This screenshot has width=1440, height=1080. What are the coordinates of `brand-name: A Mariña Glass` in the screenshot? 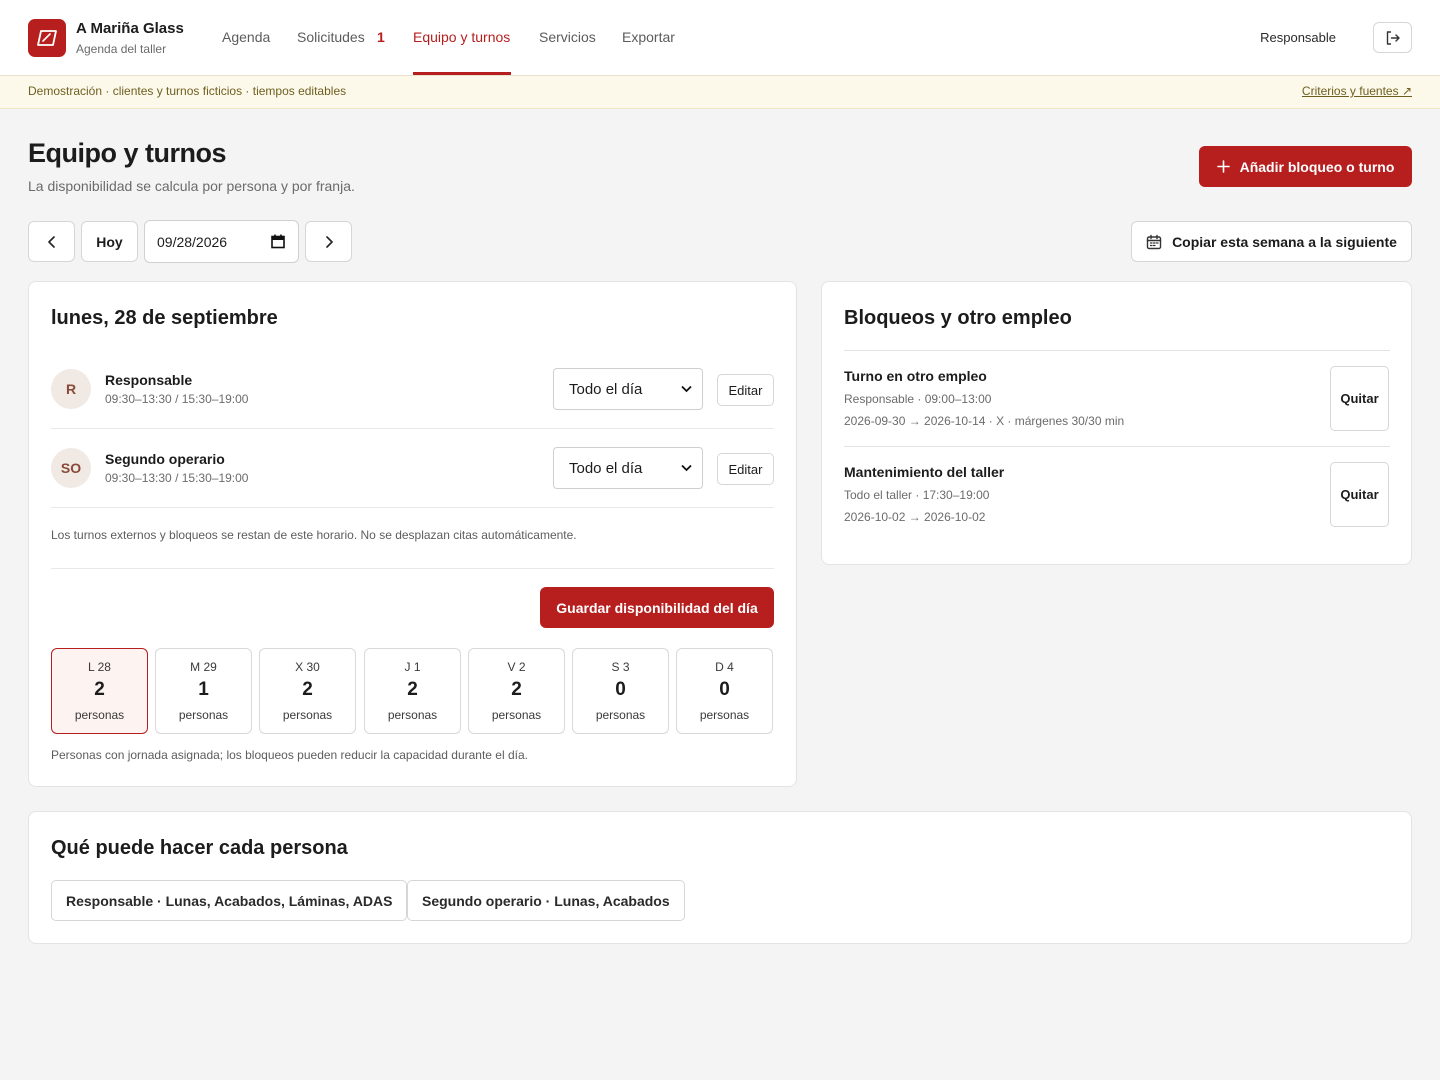 It's located at (130, 28).